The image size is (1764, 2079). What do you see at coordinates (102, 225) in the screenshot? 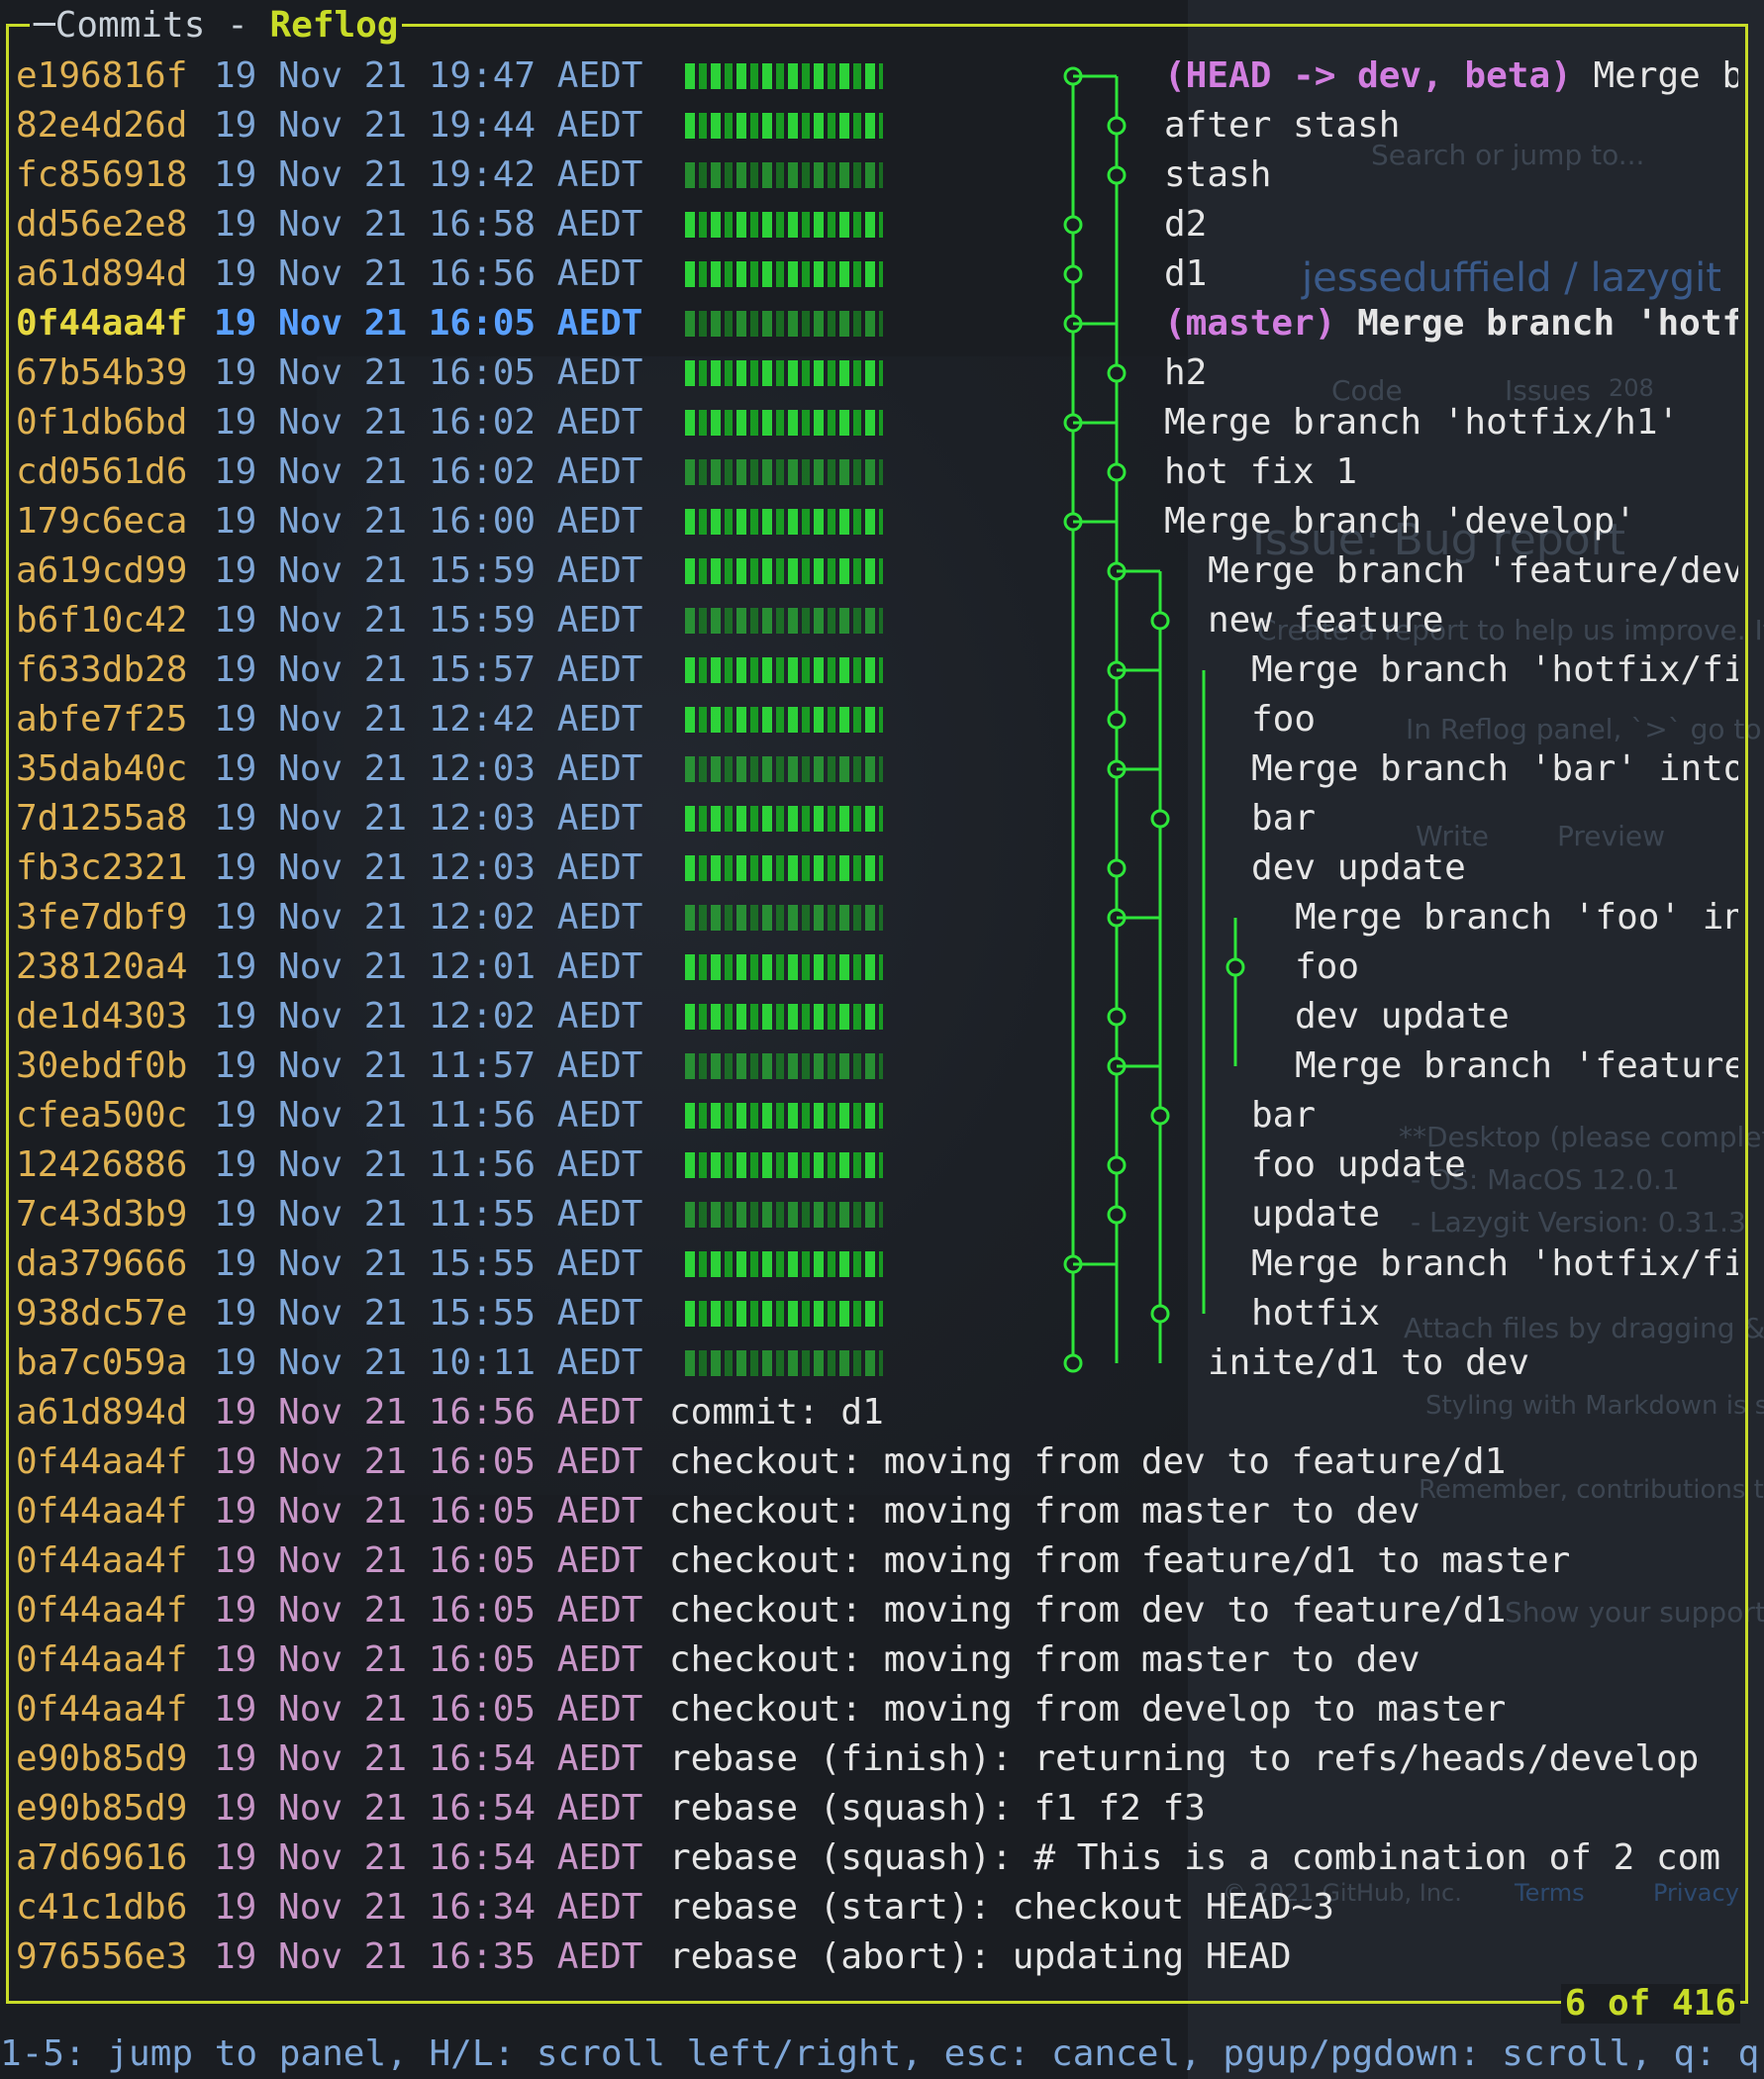
I see `commit-hash: dd56e2e8` at bounding box center [102, 225].